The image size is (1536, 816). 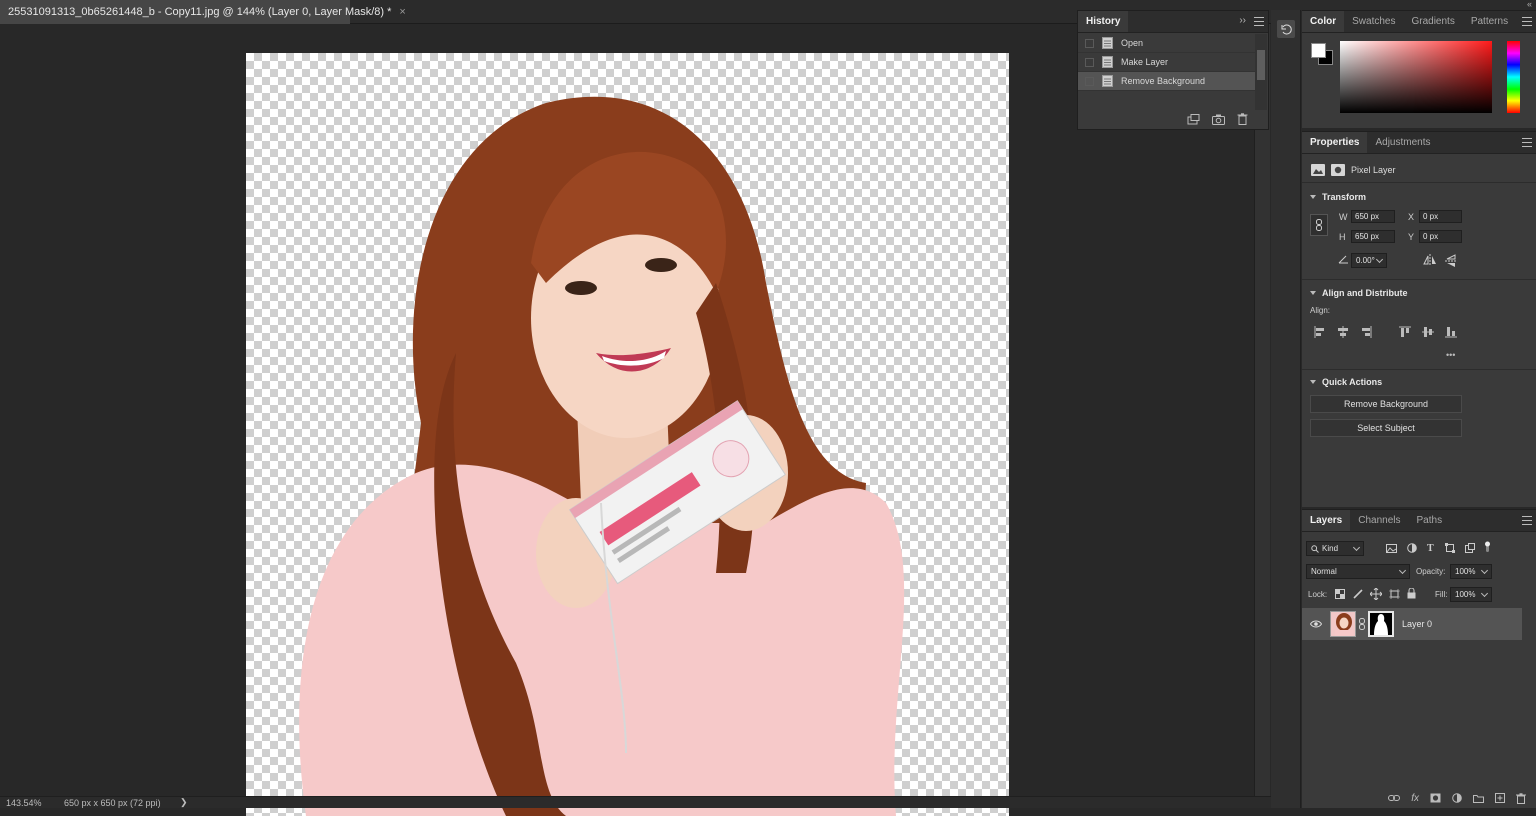 What do you see at coordinates (1440, 216) in the screenshot?
I see `x-field: 0 px` at bounding box center [1440, 216].